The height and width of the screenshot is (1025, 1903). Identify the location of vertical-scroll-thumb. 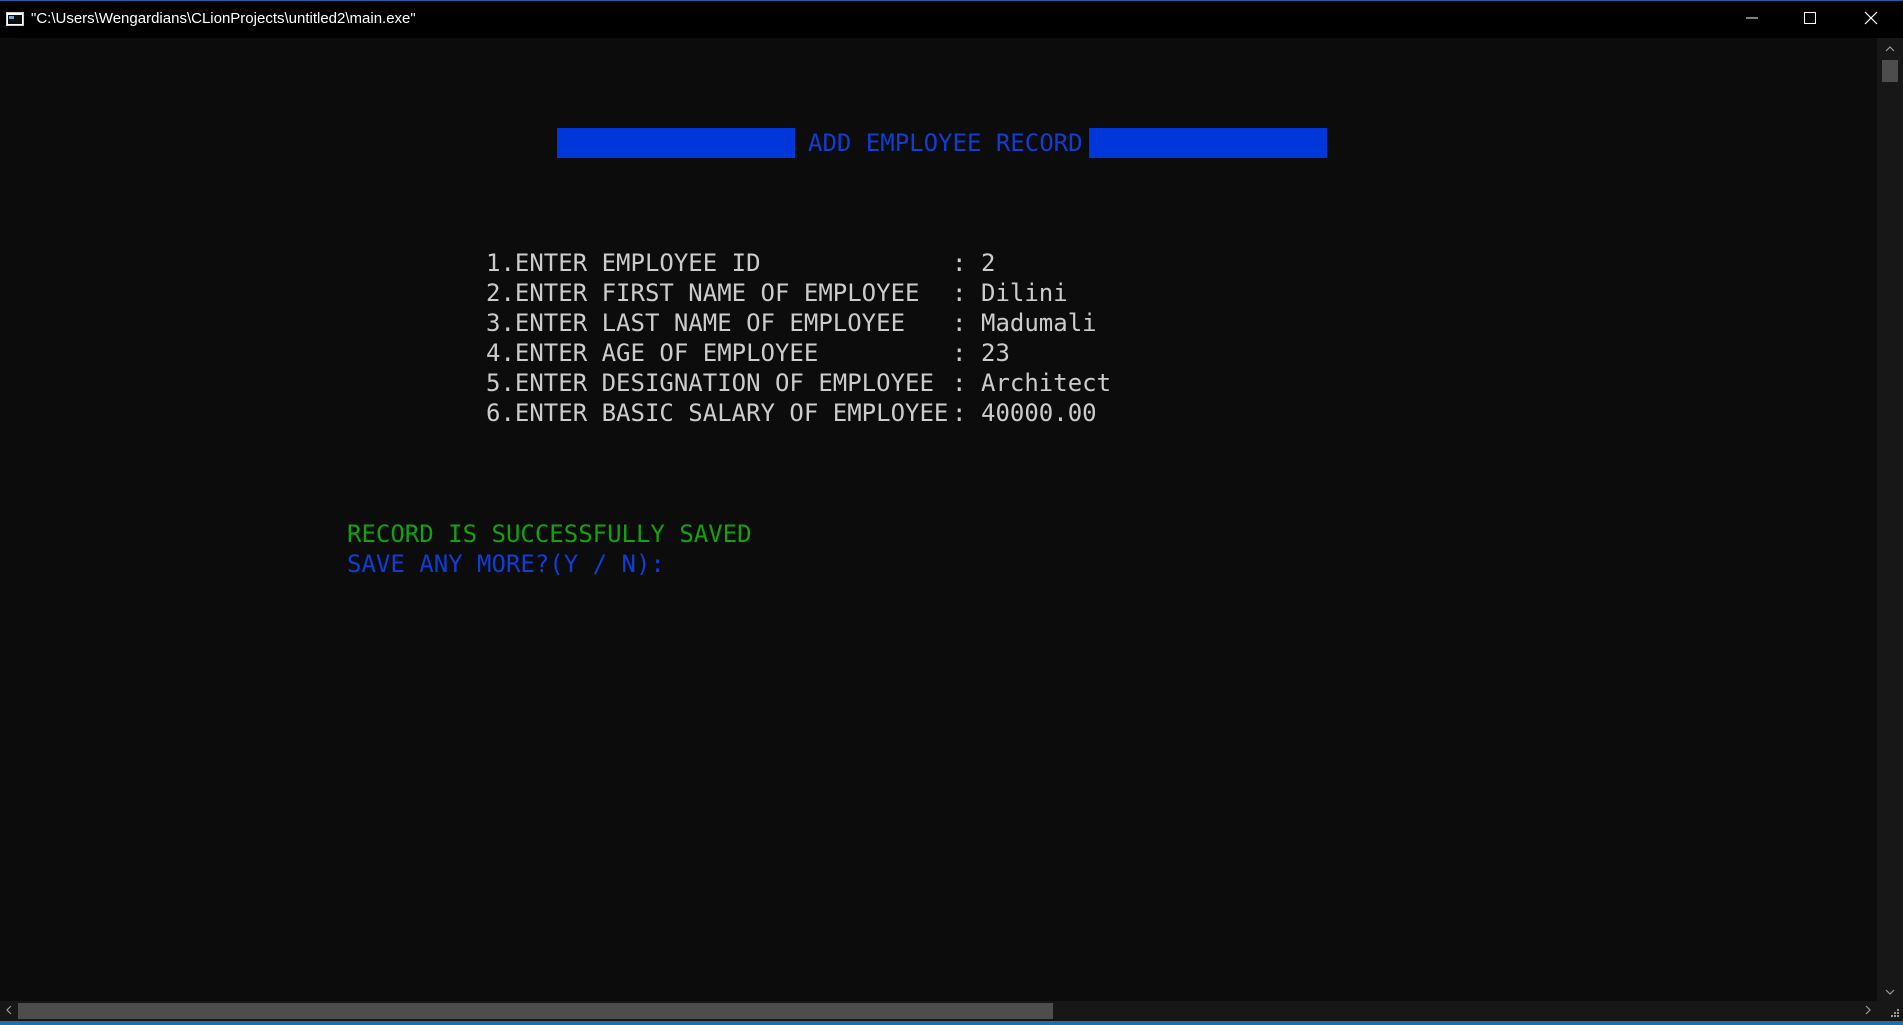
(1890, 71).